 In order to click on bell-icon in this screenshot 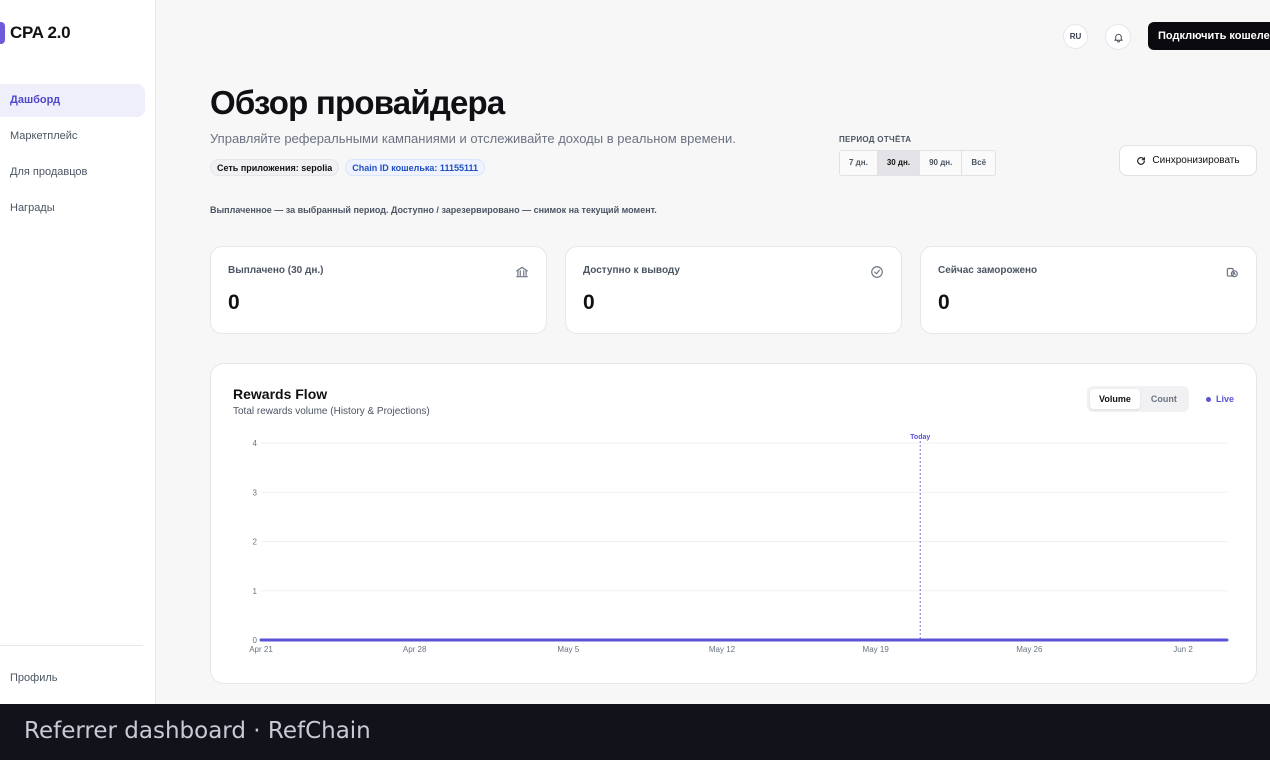, I will do `click(1118, 38)`.